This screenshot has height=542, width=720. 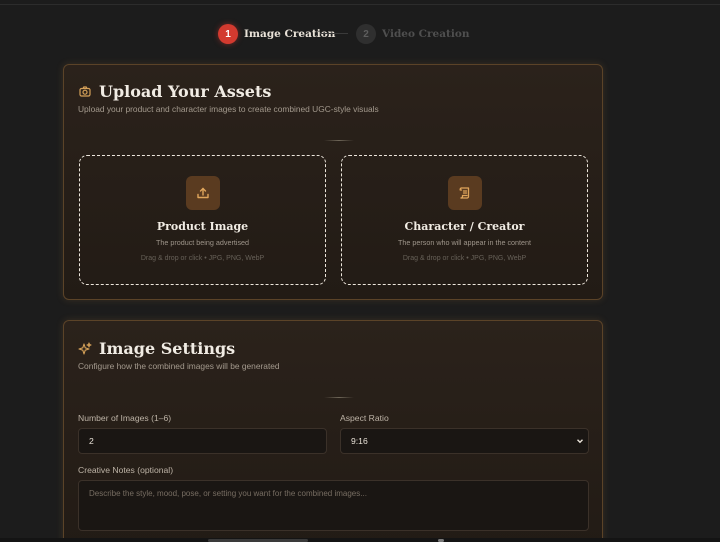 What do you see at coordinates (167, 348) in the screenshot?
I see `card-title: Image Settings` at bounding box center [167, 348].